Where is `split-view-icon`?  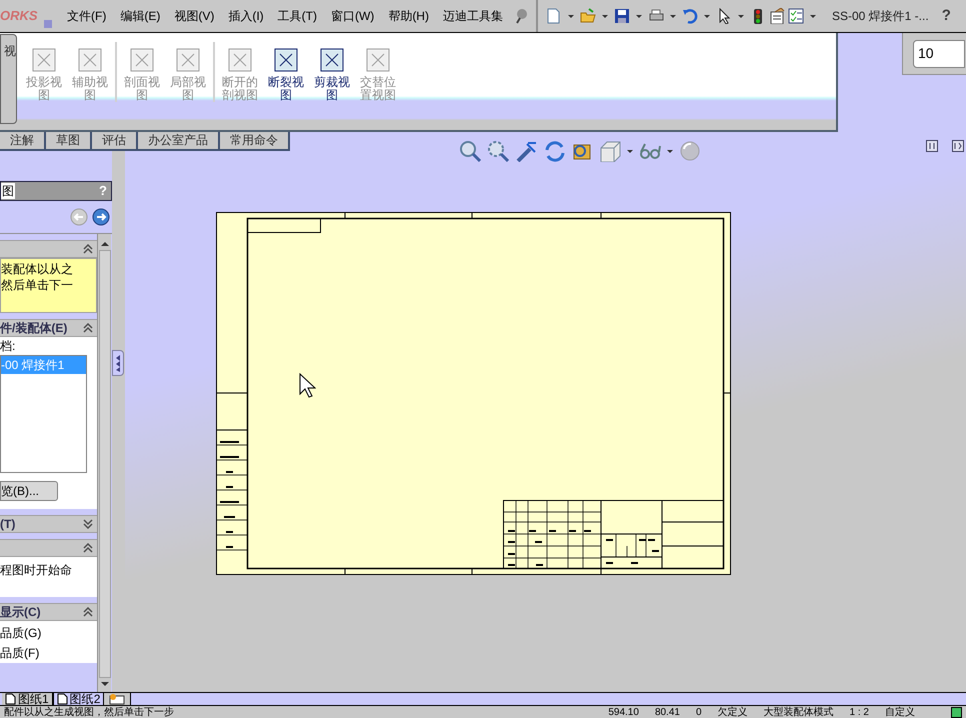 split-view-icon is located at coordinates (932, 146).